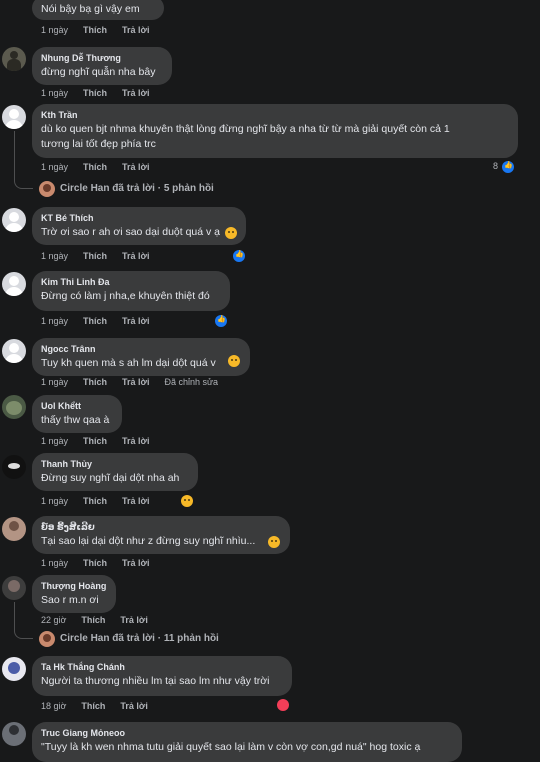 This screenshot has height=762, width=540. I want to click on commenter-name: Kim Thi Linh Đa, so click(131, 282).